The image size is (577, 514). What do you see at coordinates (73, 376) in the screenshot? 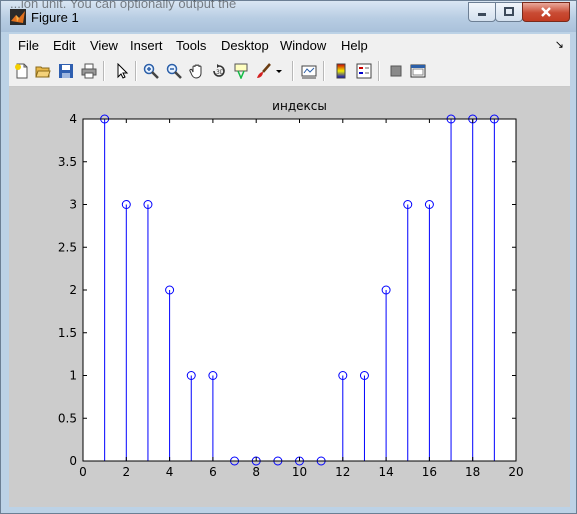
I see `y-tick-label: 1` at bounding box center [73, 376].